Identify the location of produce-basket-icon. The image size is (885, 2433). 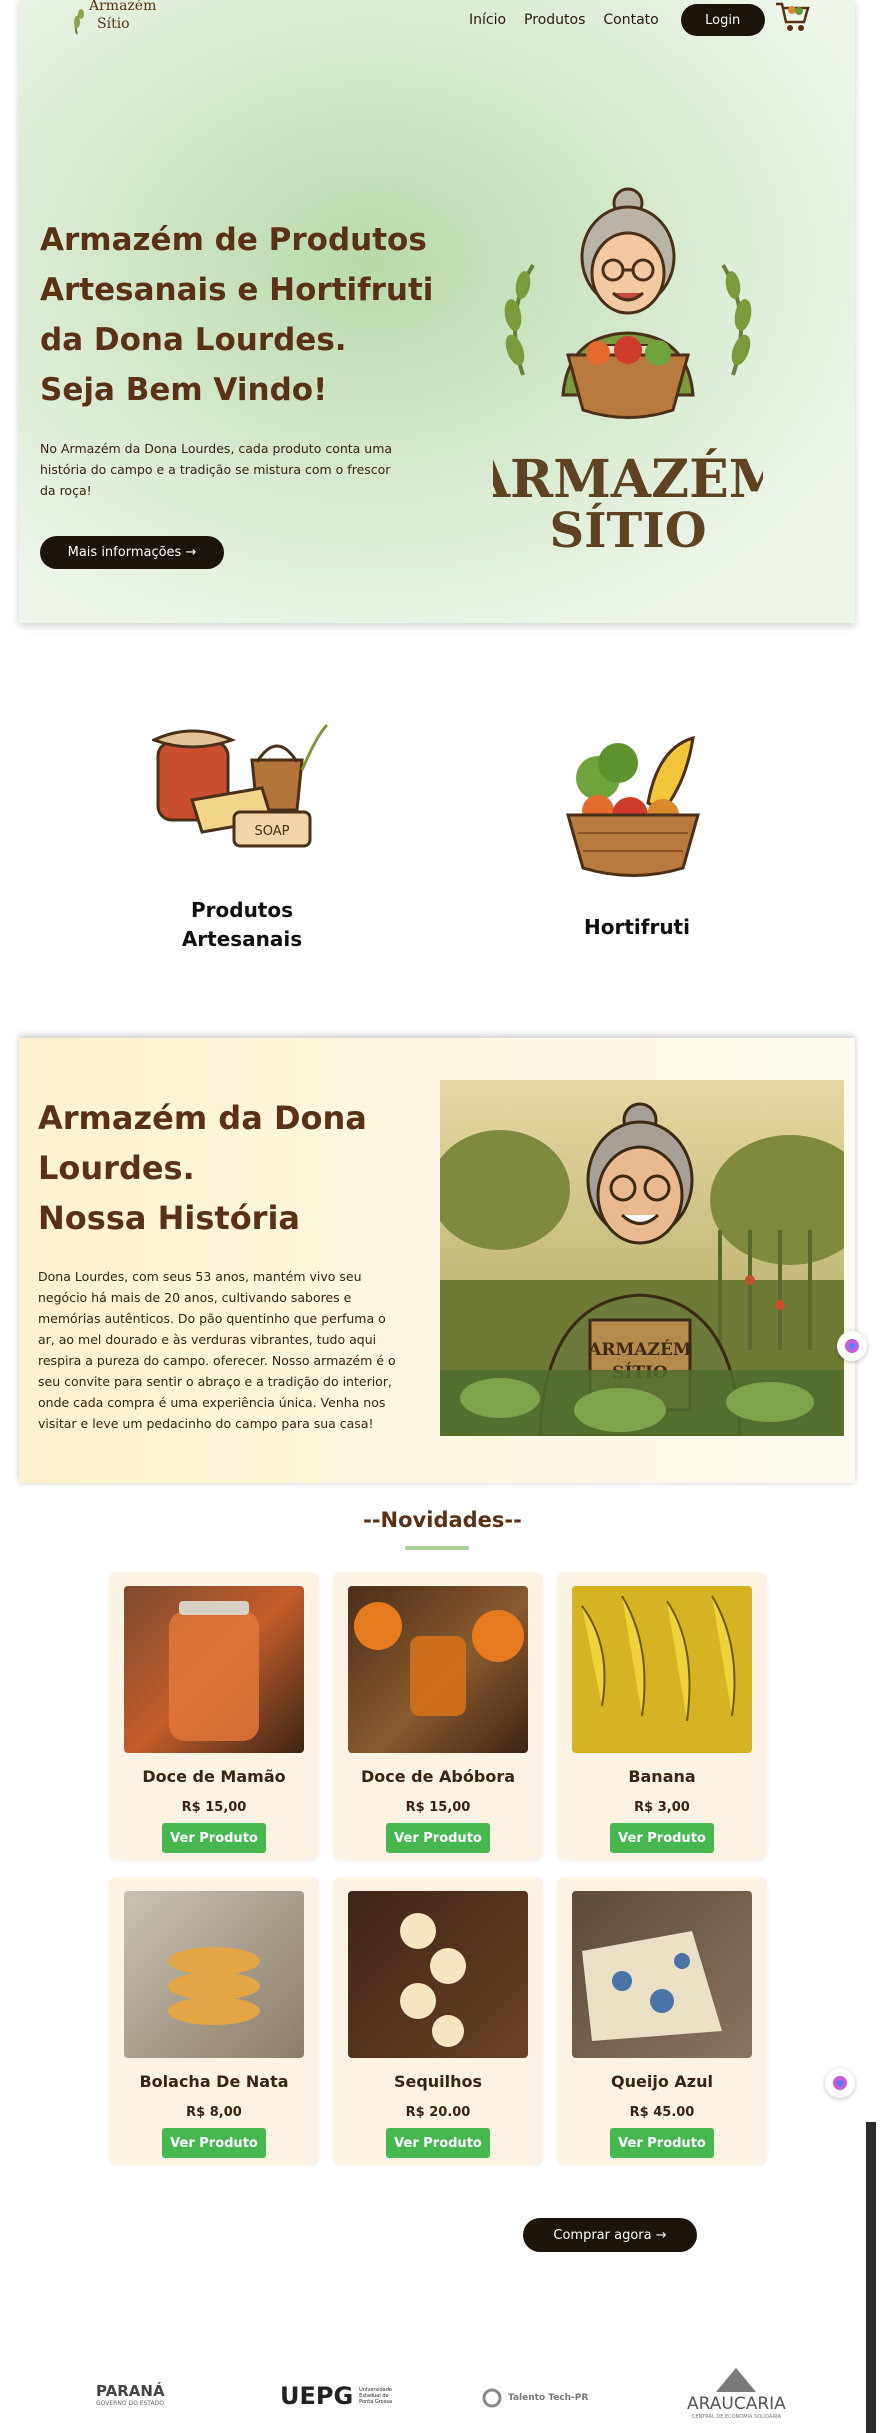
(633, 805).